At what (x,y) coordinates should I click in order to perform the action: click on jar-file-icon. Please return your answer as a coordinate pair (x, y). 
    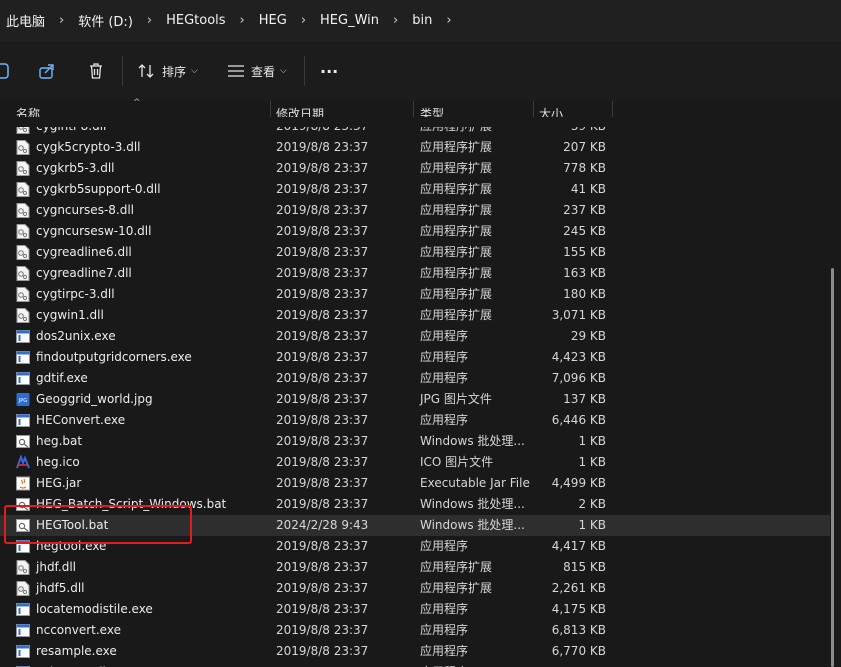
    Looking at the image, I should click on (23, 483).